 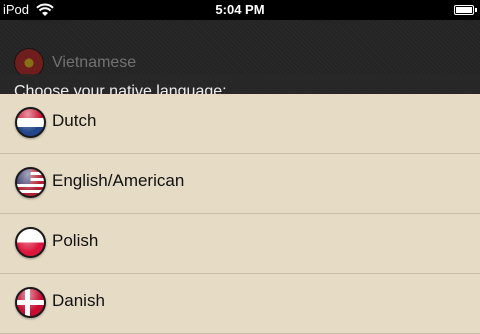 I want to click on denmark-flag-icon, so click(x=30, y=302).